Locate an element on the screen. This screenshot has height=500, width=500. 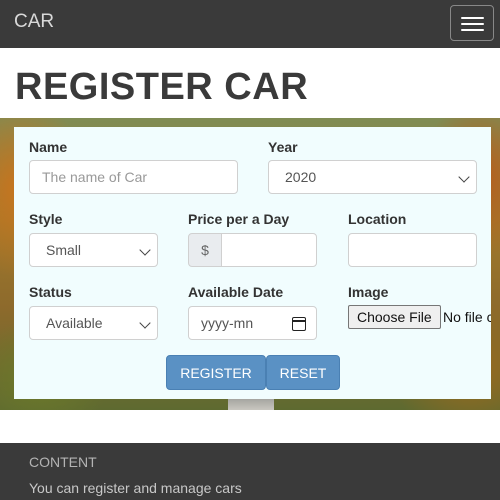
status-label: Status is located at coordinates (50, 292).